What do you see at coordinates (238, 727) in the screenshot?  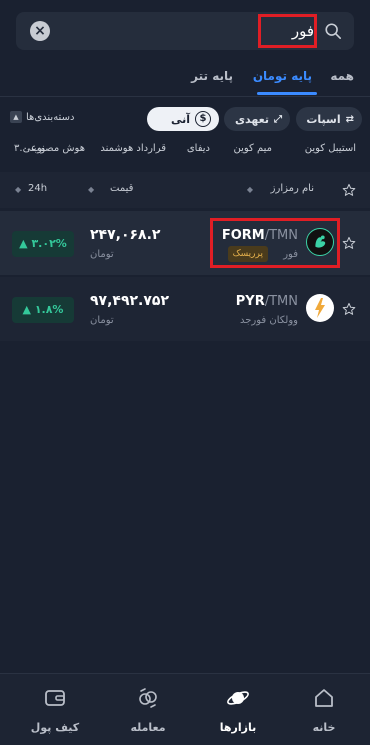 I see `nav-markets-label: بازارها` at bounding box center [238, 727].